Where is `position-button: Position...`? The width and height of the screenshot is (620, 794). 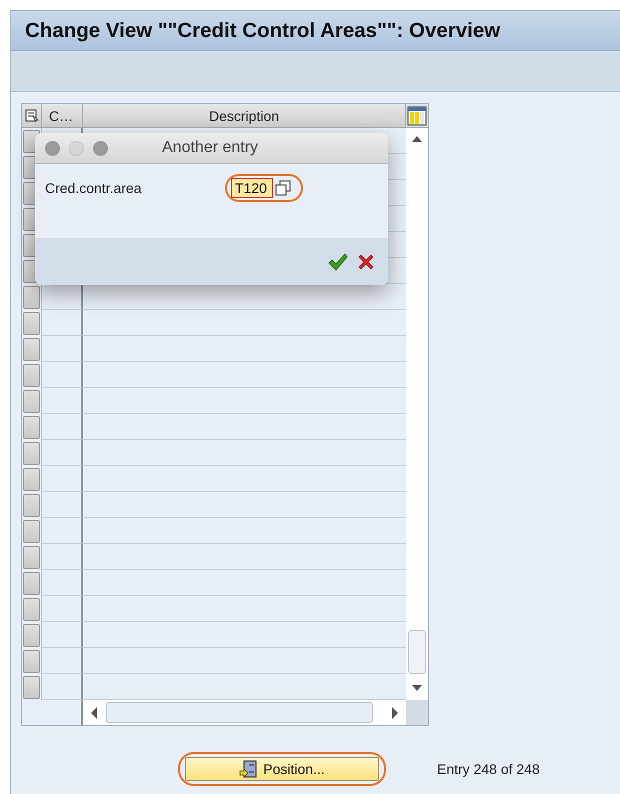 position-button: Position... is located at coordinates (282, 769).